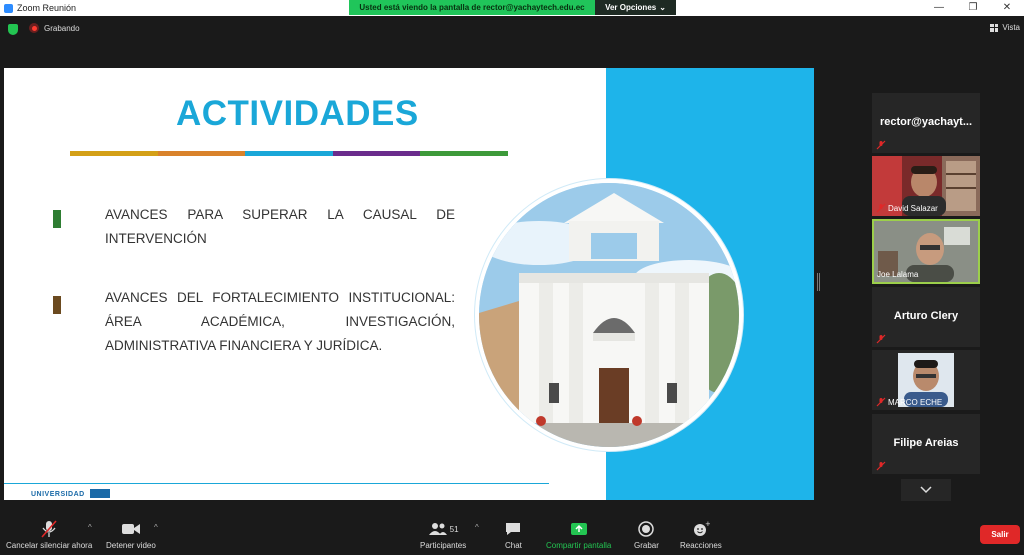  I want to click on slide-color-bar, so click(289, 153).